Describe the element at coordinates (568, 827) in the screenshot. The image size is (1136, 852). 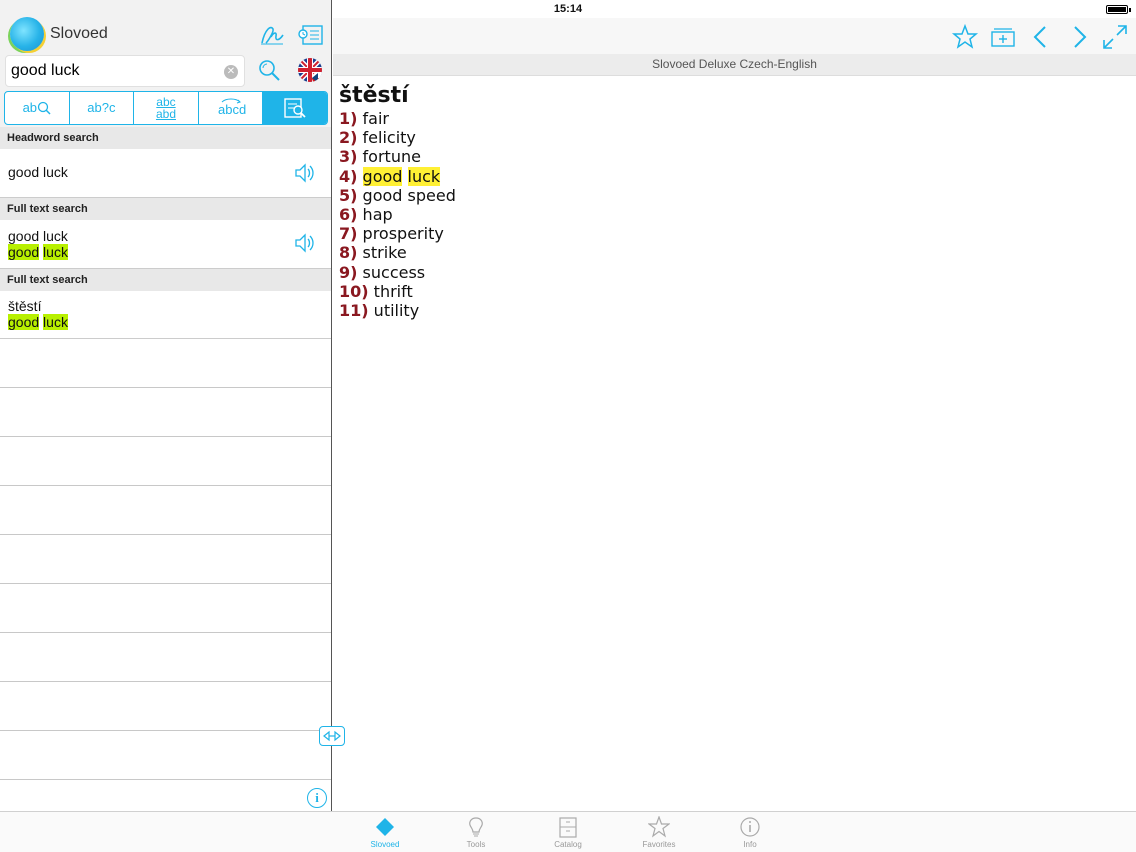
I see `cabinet-icon` at that location.